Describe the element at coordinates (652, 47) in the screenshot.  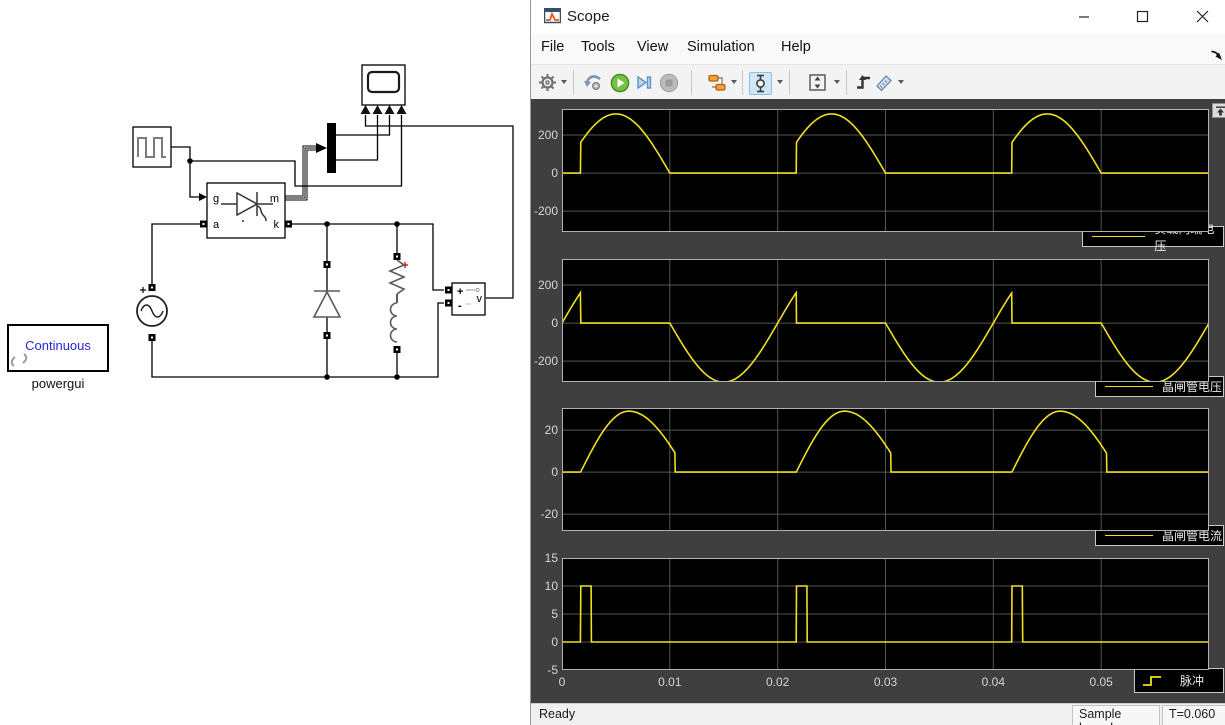
I see `menu-view: View` at that location.